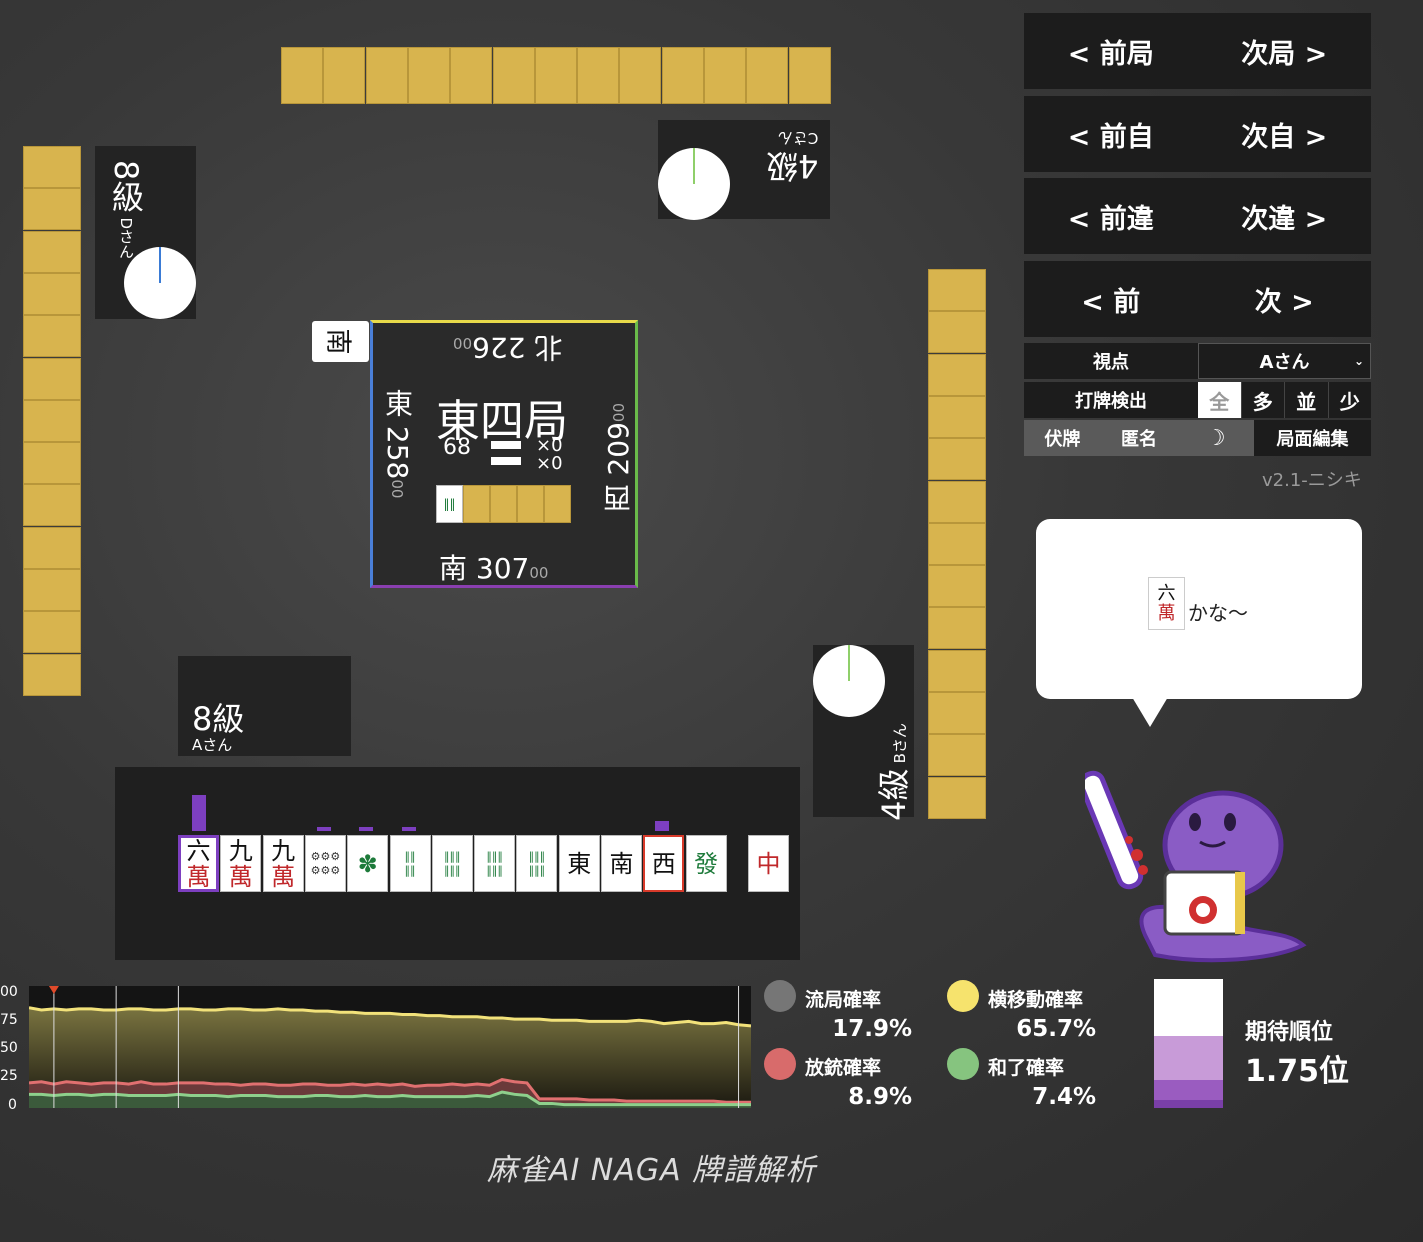 The height and width of the screenshot is (1242, 1423). Describe the element at coordinates (1111, 400) in the screenshot. I see `detect-label: 打牌検出` at that location.